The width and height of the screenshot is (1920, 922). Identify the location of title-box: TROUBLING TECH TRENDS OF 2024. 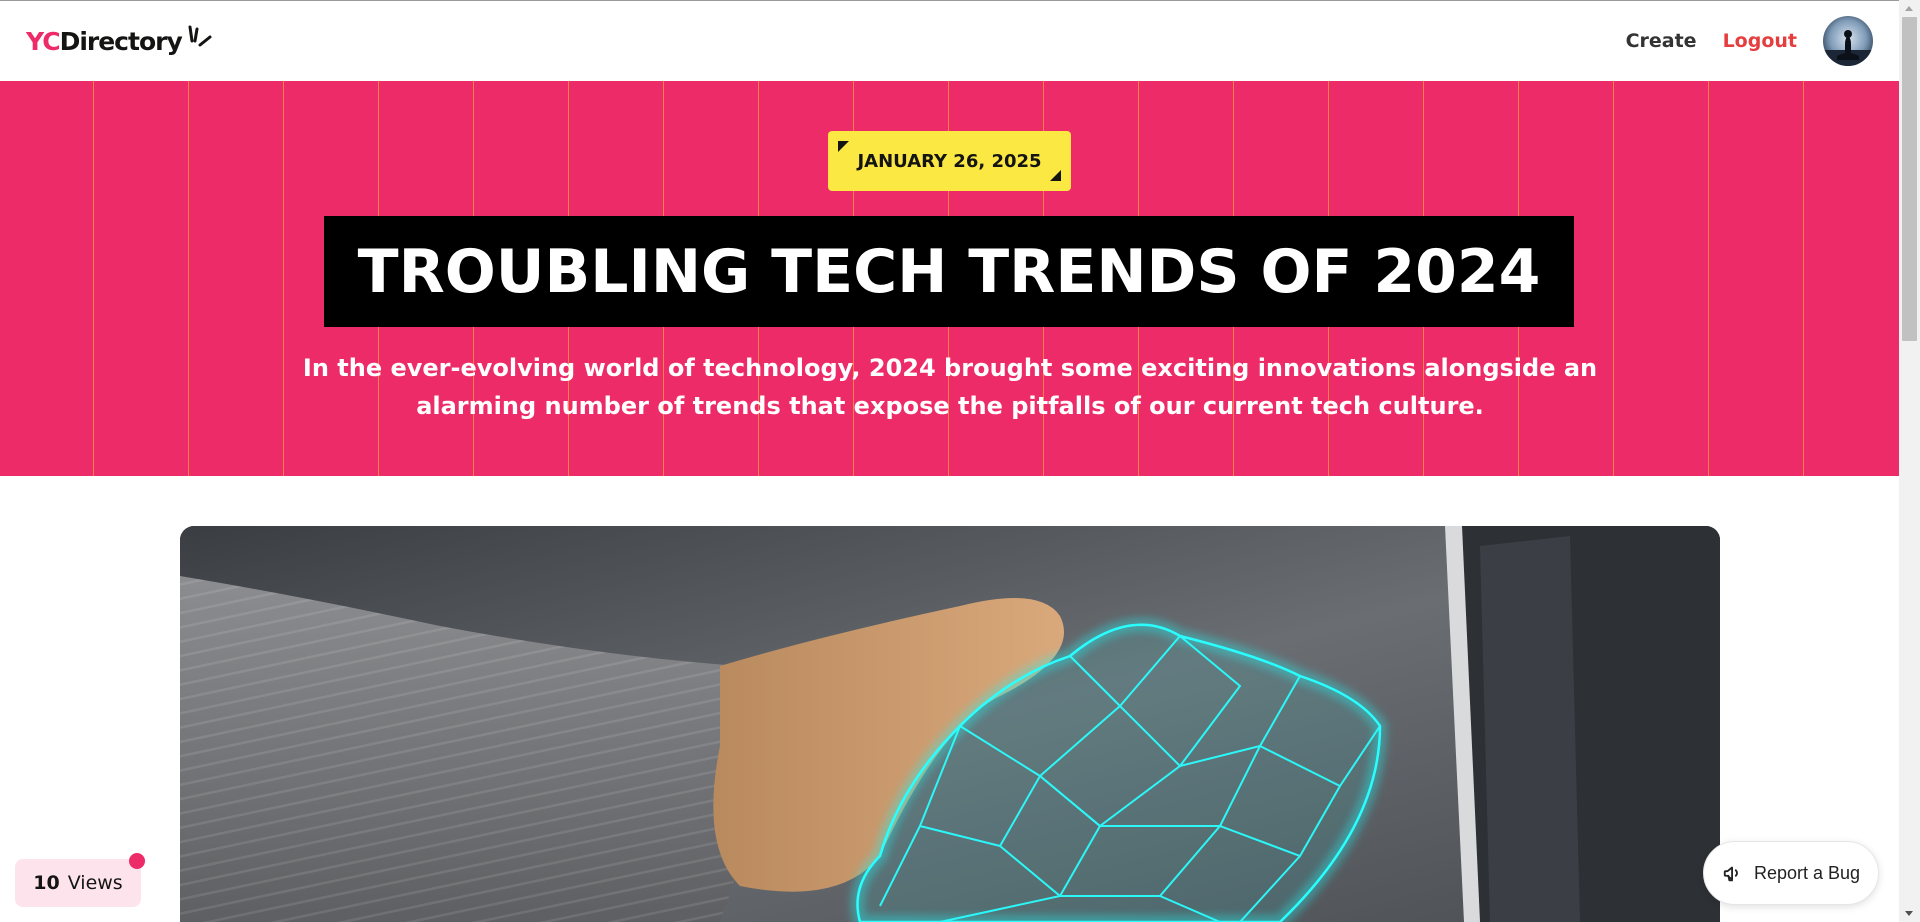
(949, 271).